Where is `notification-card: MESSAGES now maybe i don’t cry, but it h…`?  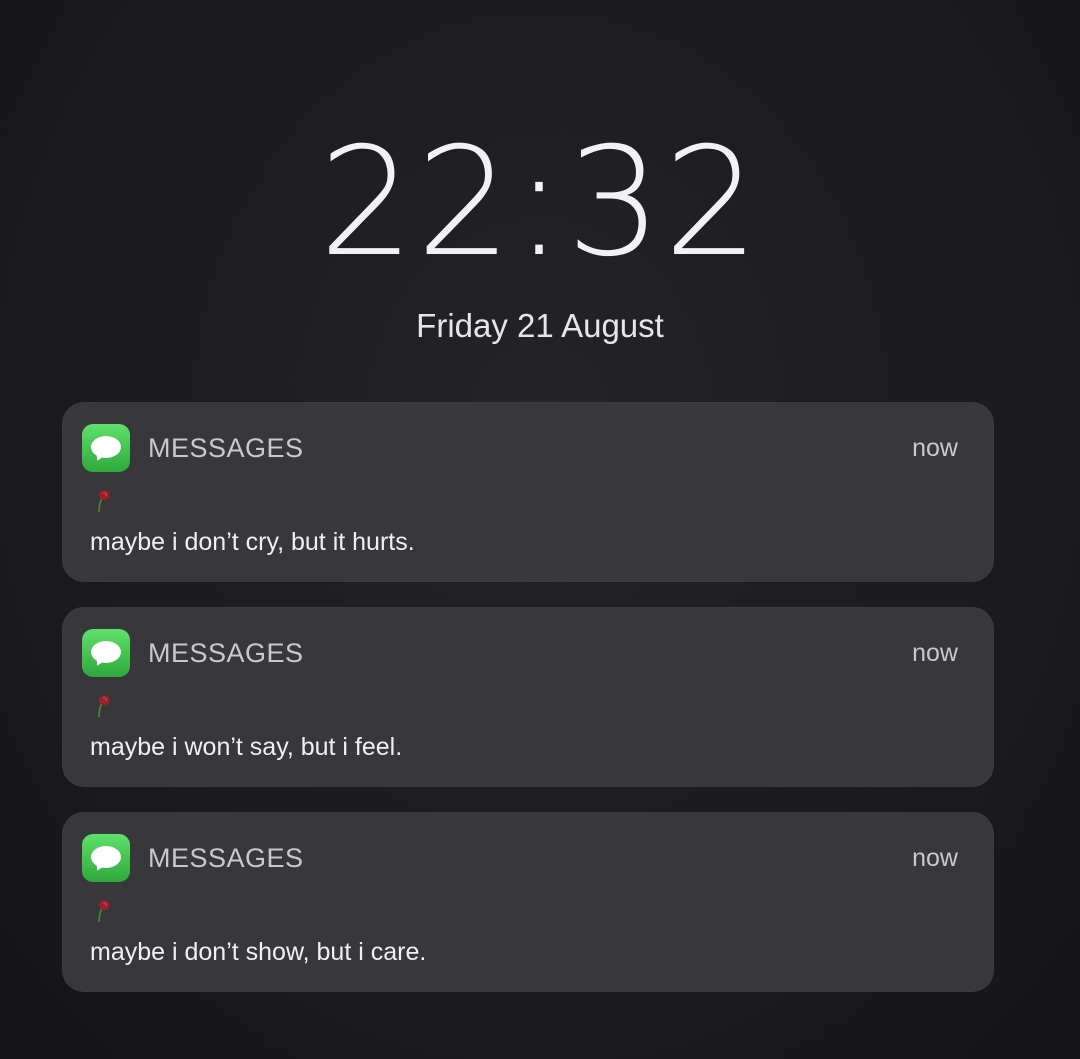
notification-card: MESSAGES now maybe i don’t cry, but it h… is located at coordinates (528, 492).